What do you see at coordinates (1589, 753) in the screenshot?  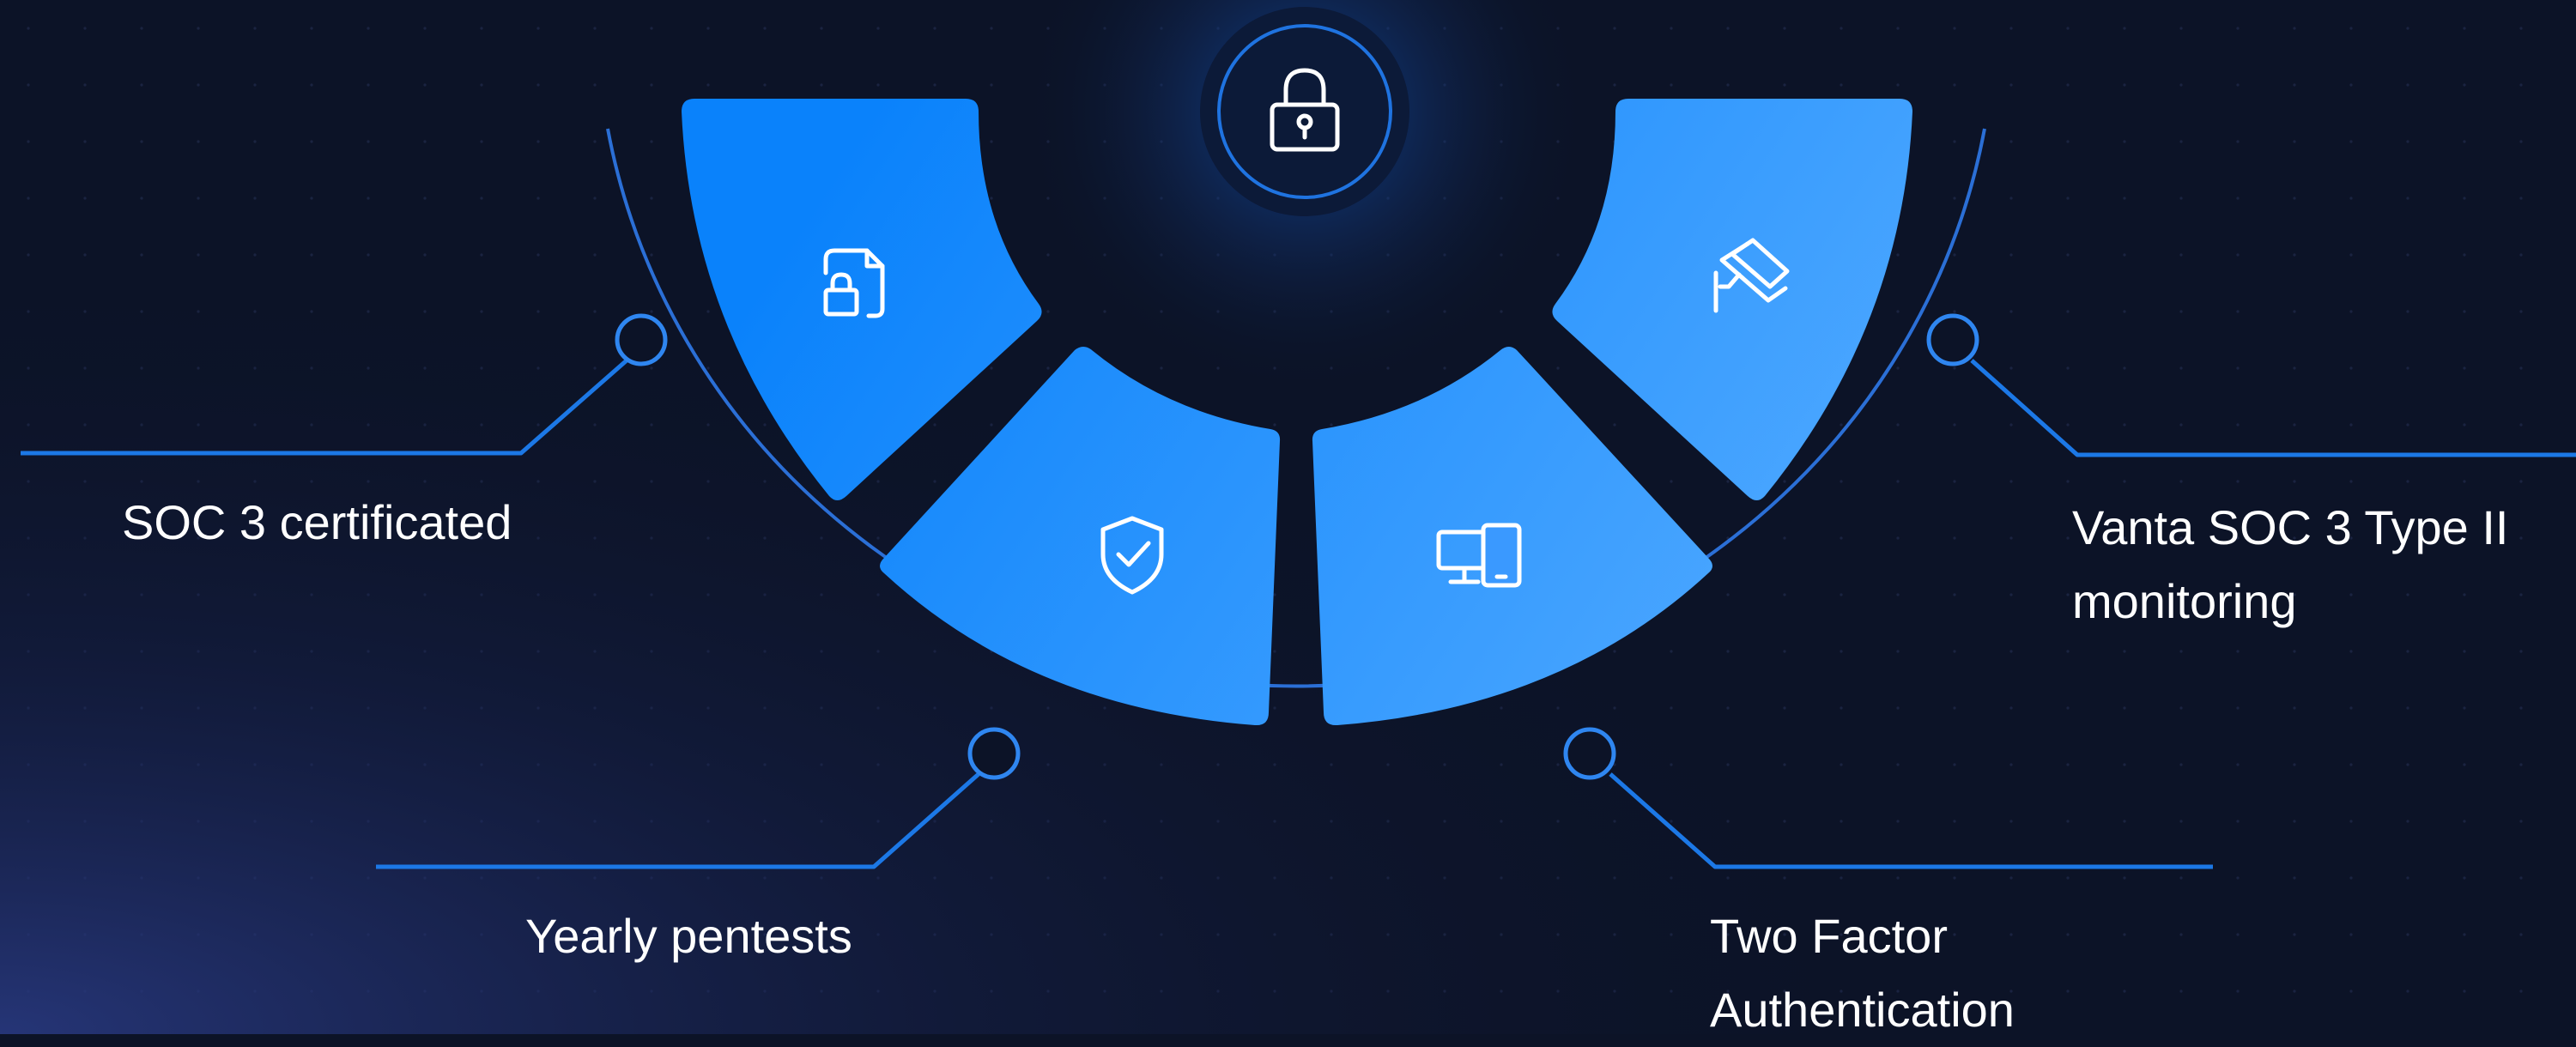 I see `node-two-factor` at bounding box center [1589, 753].